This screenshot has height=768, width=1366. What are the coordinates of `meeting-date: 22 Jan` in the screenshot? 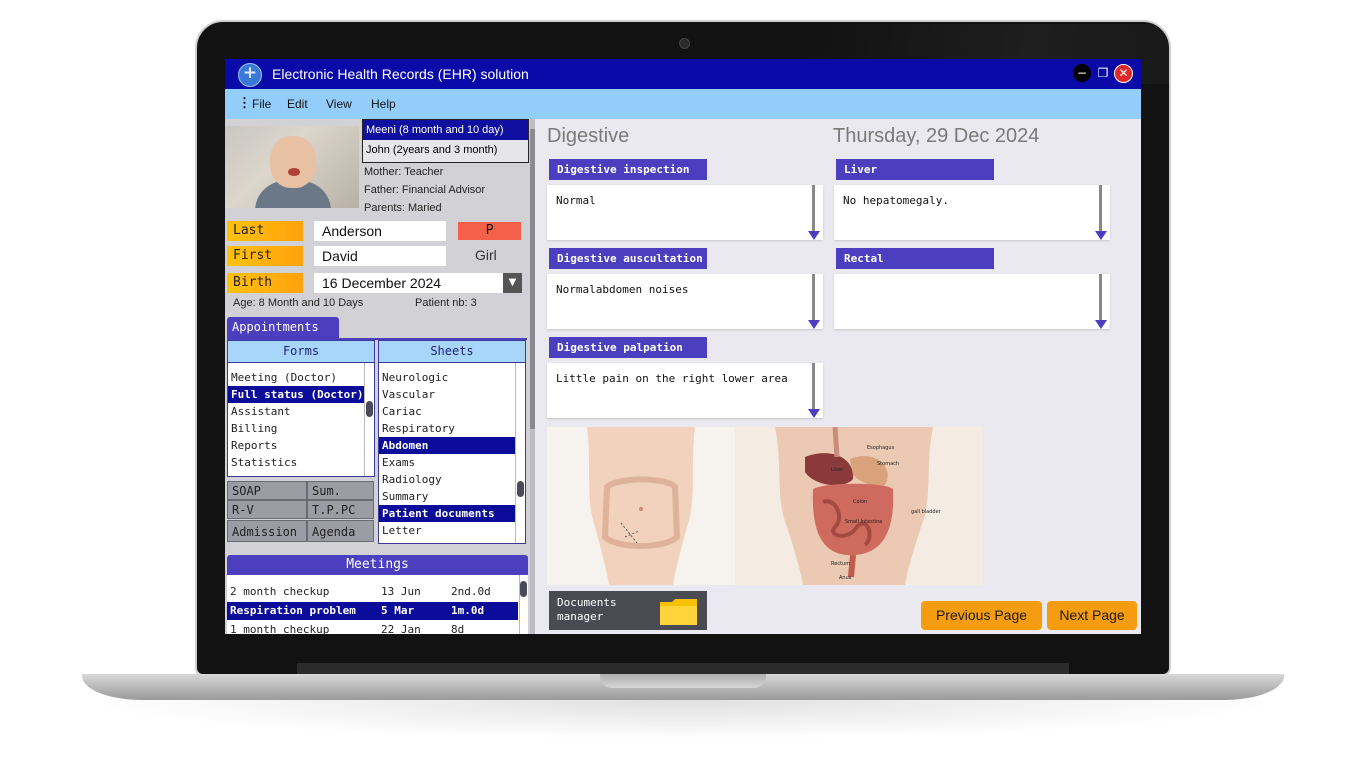 It's located at (401, 628).